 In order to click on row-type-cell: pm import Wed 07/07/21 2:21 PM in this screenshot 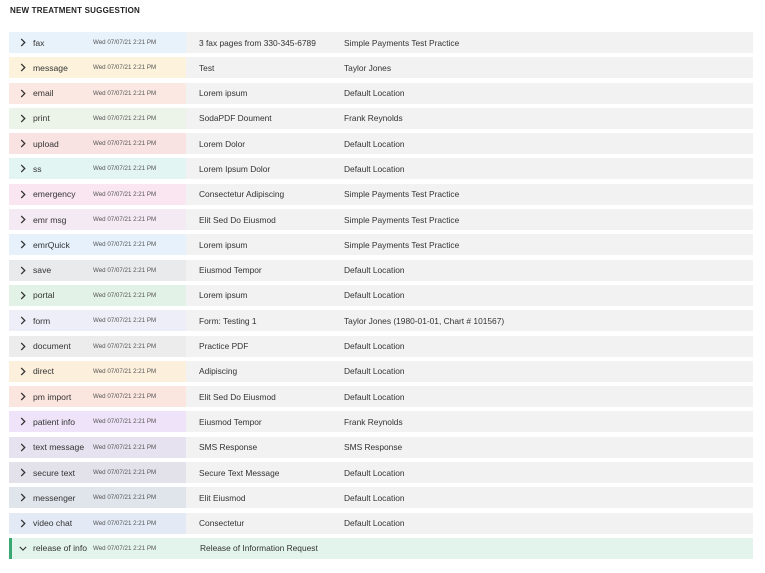, I will do `click(97, 397)`.